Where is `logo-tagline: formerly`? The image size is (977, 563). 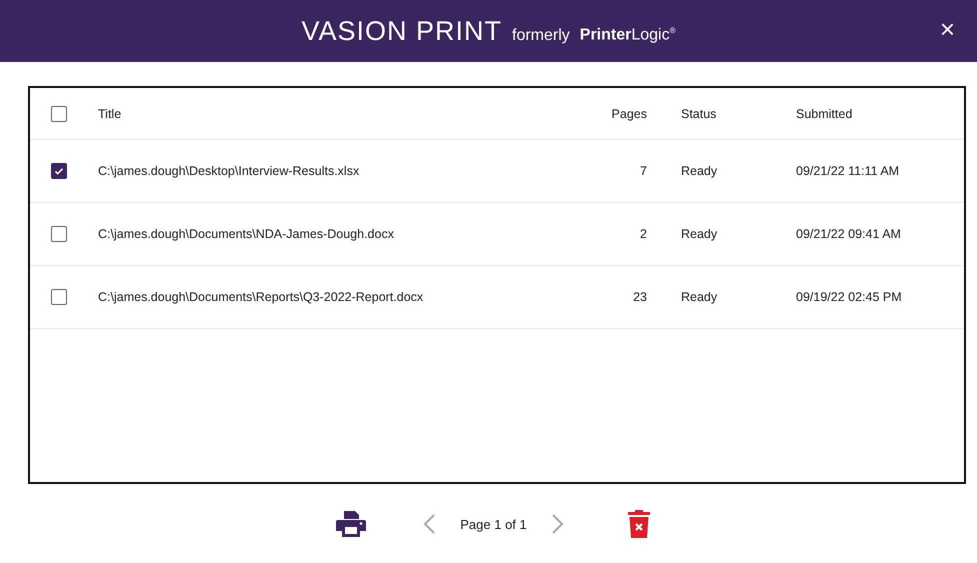
logo-tagline: formerly is located at coordinates (541, 35).